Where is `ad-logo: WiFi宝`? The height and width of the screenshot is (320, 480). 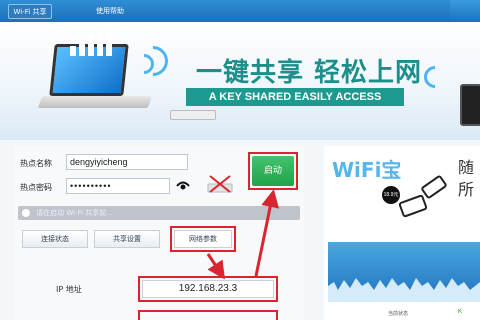
ad-logo: WiFi宝 is located at coordinates (367, 170).